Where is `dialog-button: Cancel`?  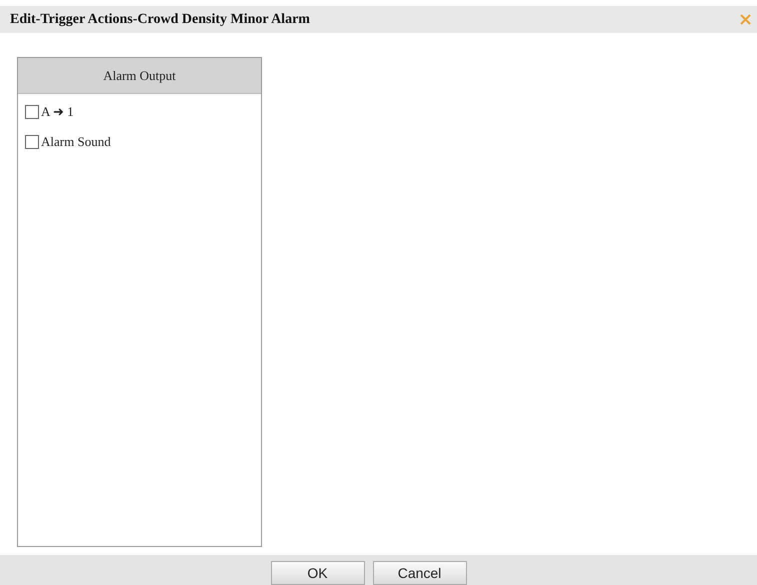
dialog-button: Cancel is located at coordinates (419, 573).